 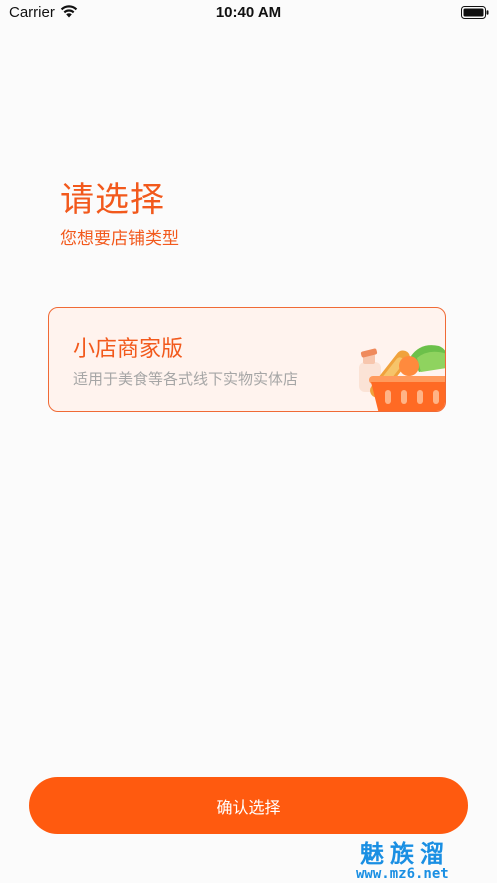 What do you see at coordinates (119, 239) in the screenshot?
I see `page-subtitle: 您想要店铺类型` at bounding box center [119, 239].